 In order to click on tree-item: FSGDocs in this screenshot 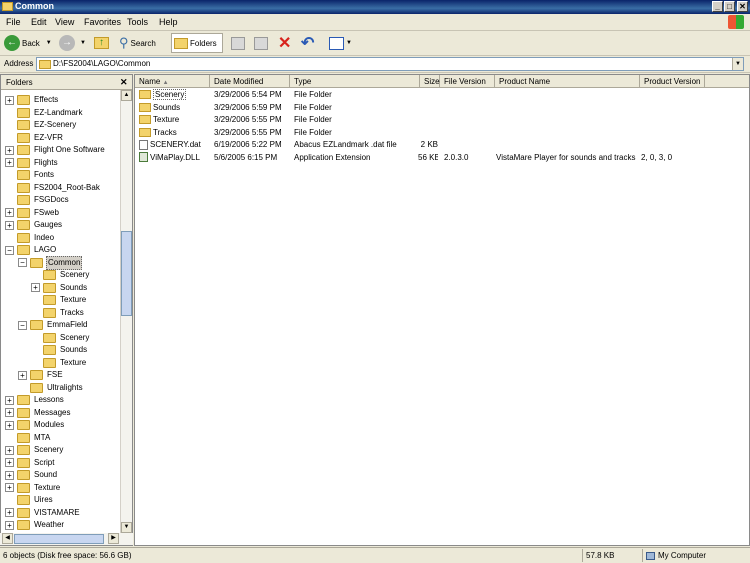, I will do `click(37, 200)`.